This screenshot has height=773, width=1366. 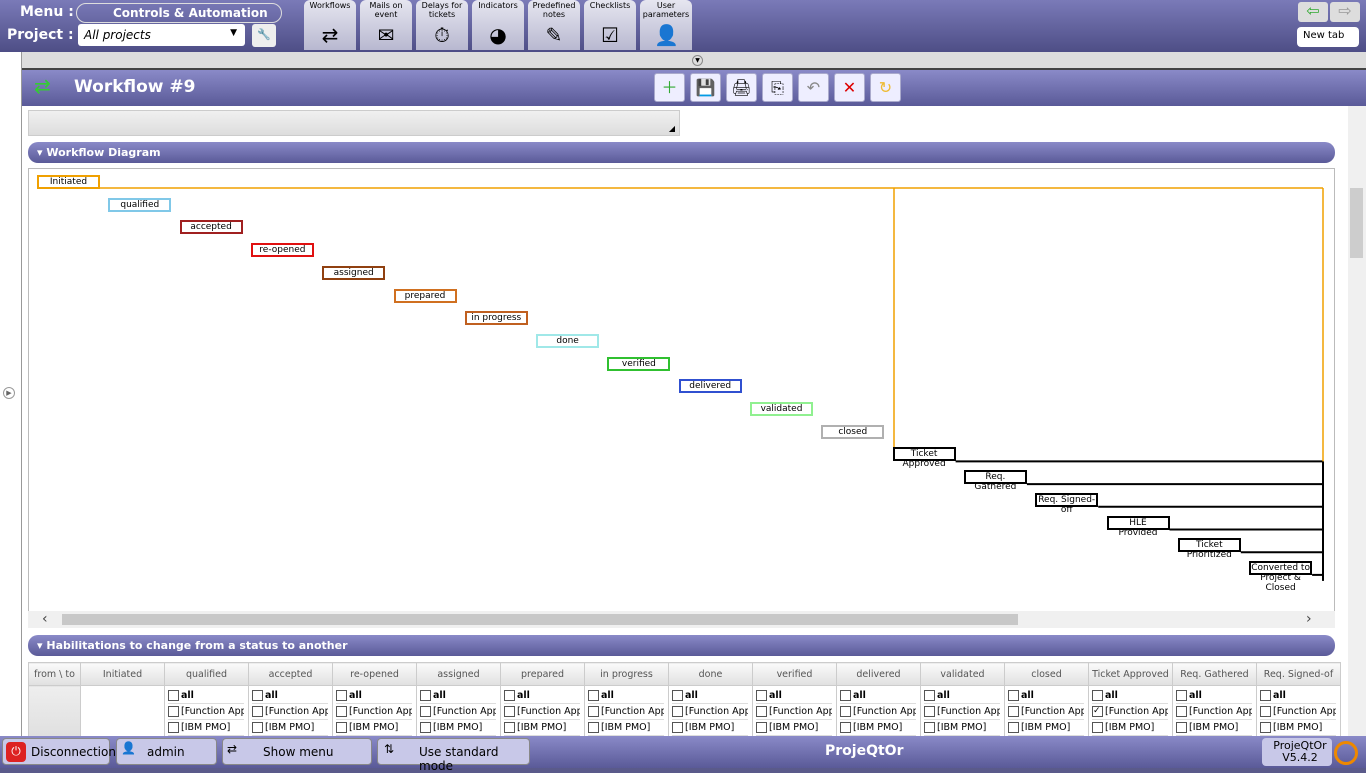 What do you see at coordinates (453, 755) in the screenshot?
I see `standard-mode-button: ⇅ Use standard mode` at bounding box center [453, 755].